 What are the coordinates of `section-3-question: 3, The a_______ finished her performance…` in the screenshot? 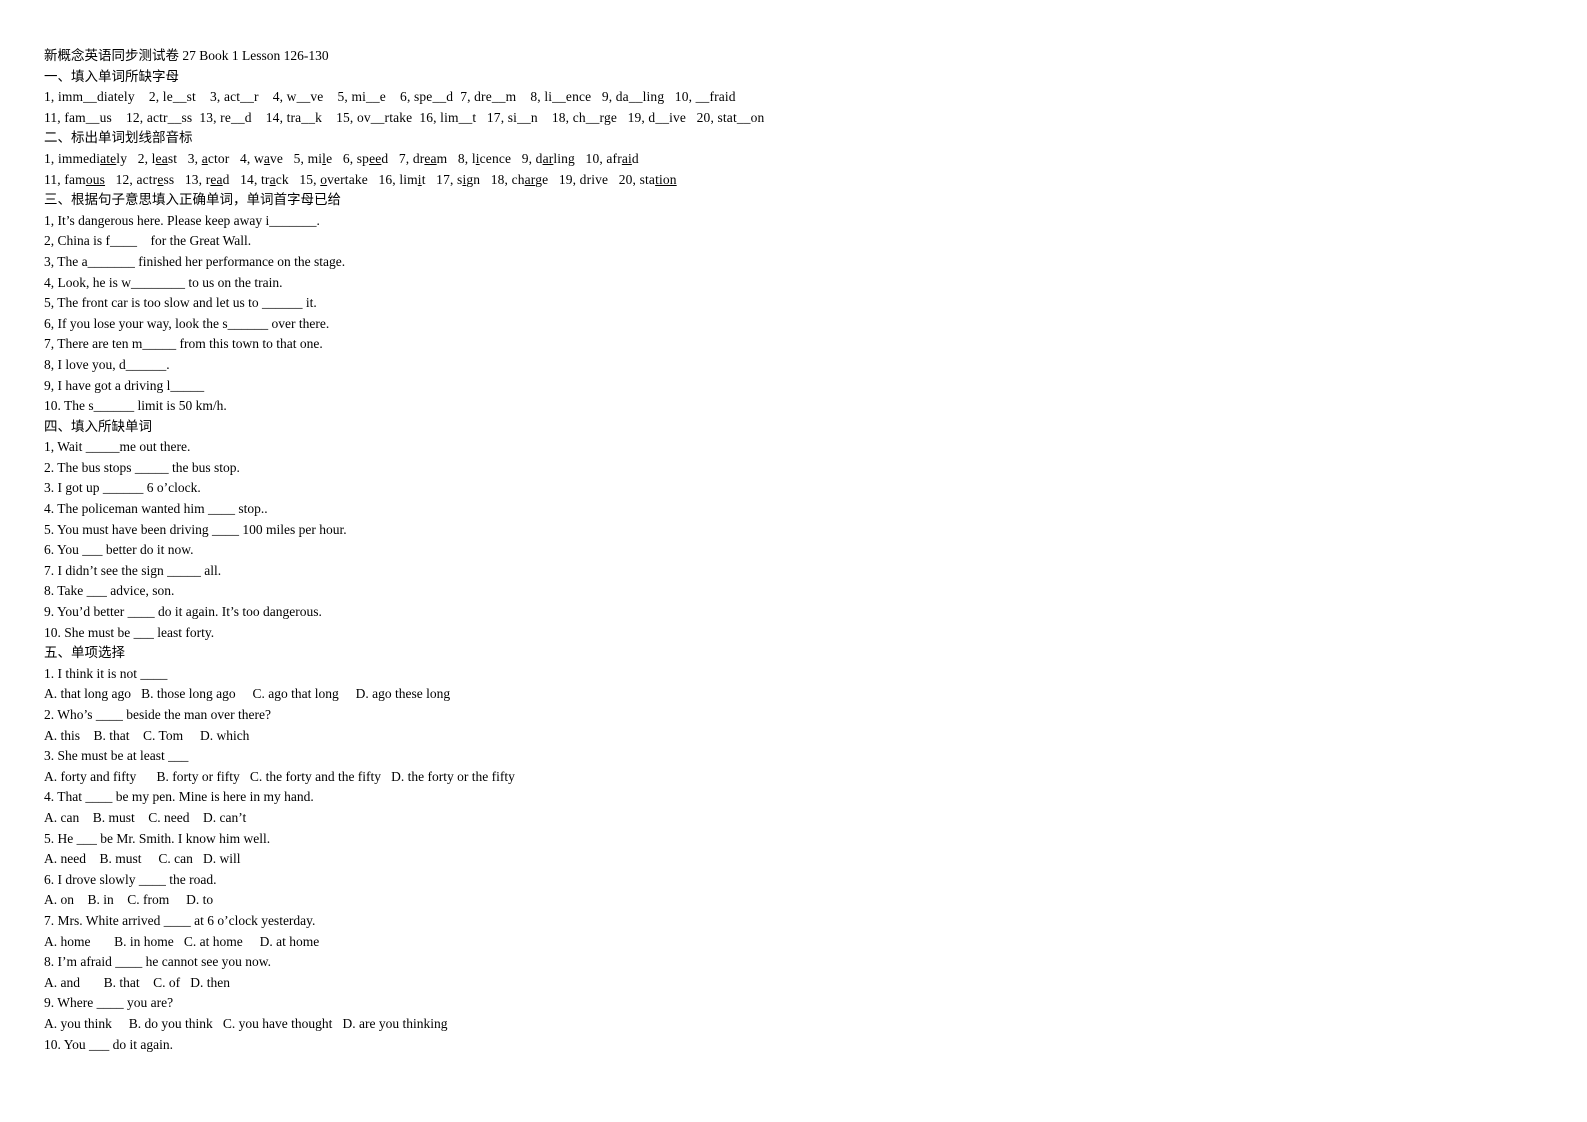 It's located at (195, 261).